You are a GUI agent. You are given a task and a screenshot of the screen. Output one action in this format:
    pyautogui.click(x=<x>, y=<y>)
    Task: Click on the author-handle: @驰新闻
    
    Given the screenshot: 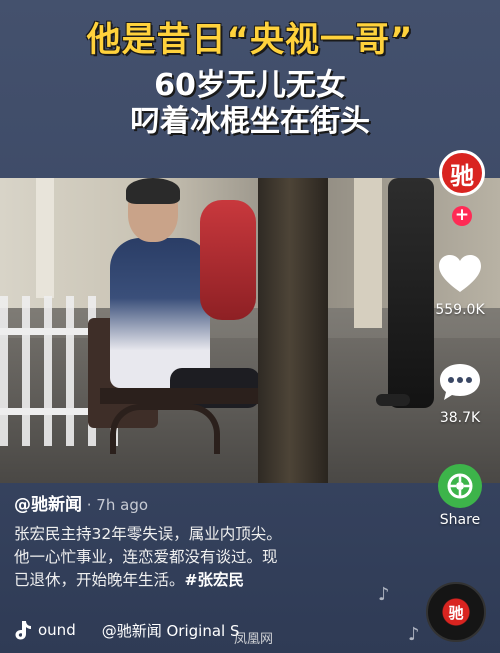 What is the action you would take?
    pyautogui.click(x=48, y=505)
    